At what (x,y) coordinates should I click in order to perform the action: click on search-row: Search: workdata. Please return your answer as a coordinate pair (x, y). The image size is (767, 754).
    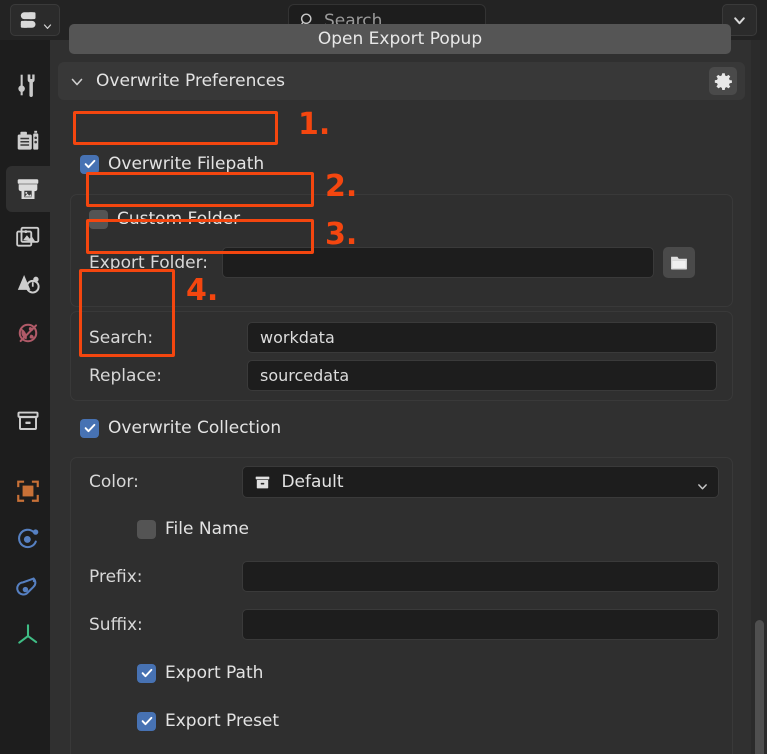
    Looking at the image, I should click on (404, 337).